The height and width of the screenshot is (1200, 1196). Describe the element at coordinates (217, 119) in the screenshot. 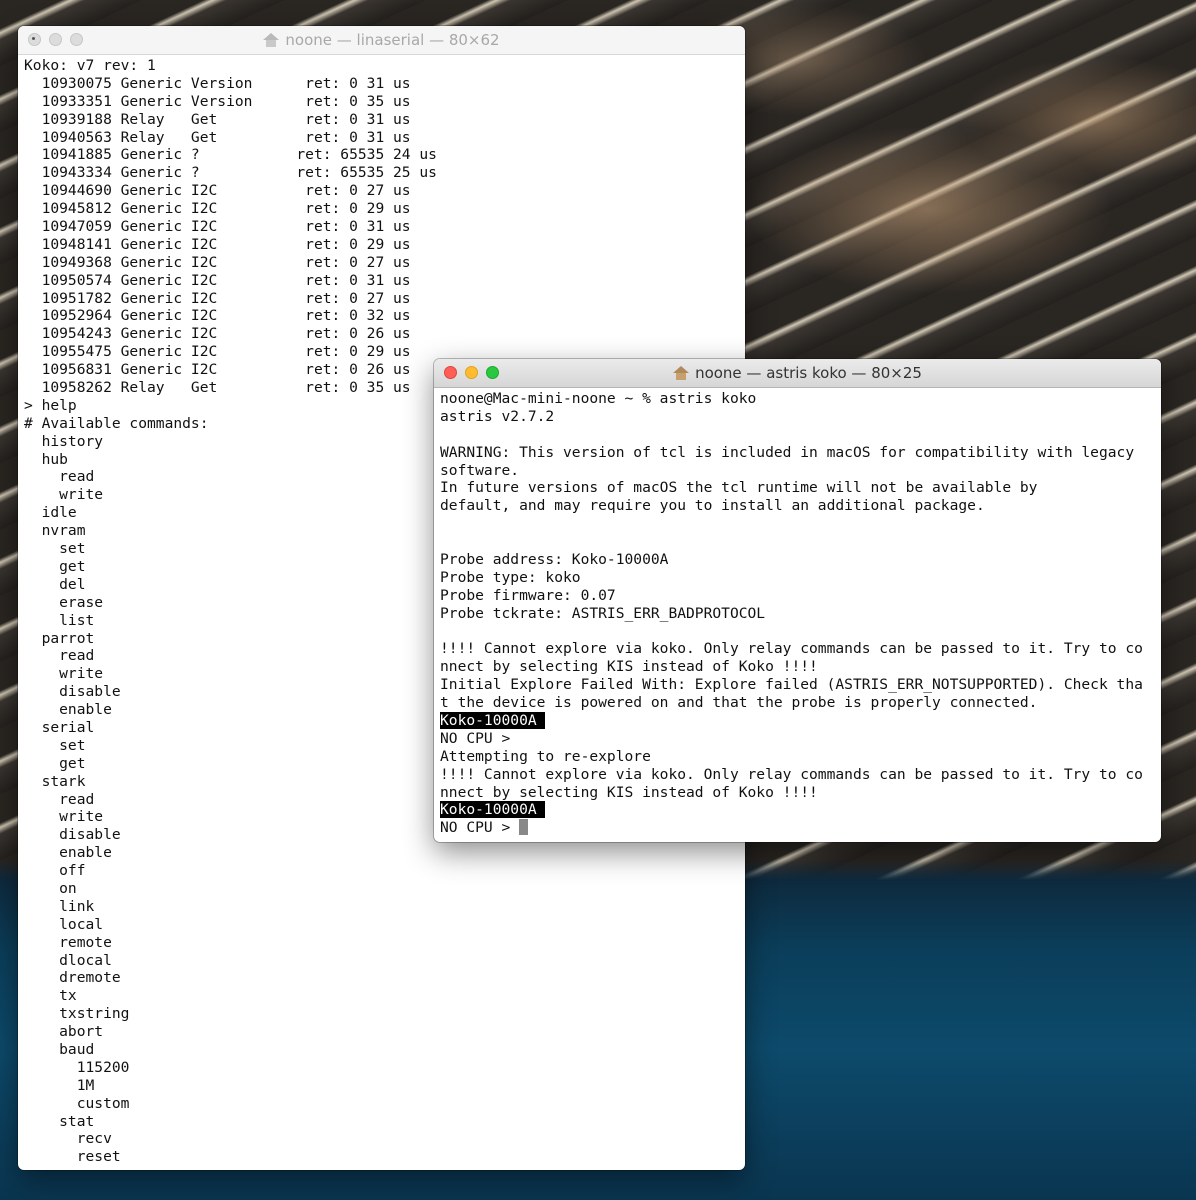

I see `terminal-line: 10939188 Relay Get ret: 0 31 us` at that location.